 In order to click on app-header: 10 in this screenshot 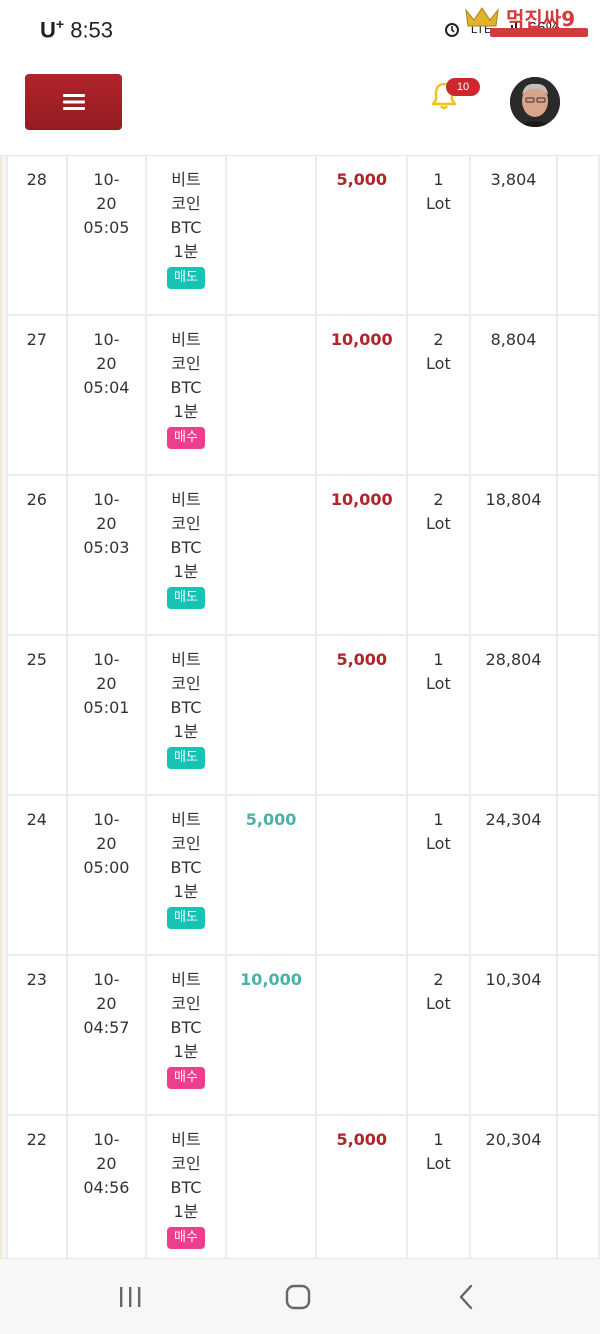, I will do `click(300, 108)`.